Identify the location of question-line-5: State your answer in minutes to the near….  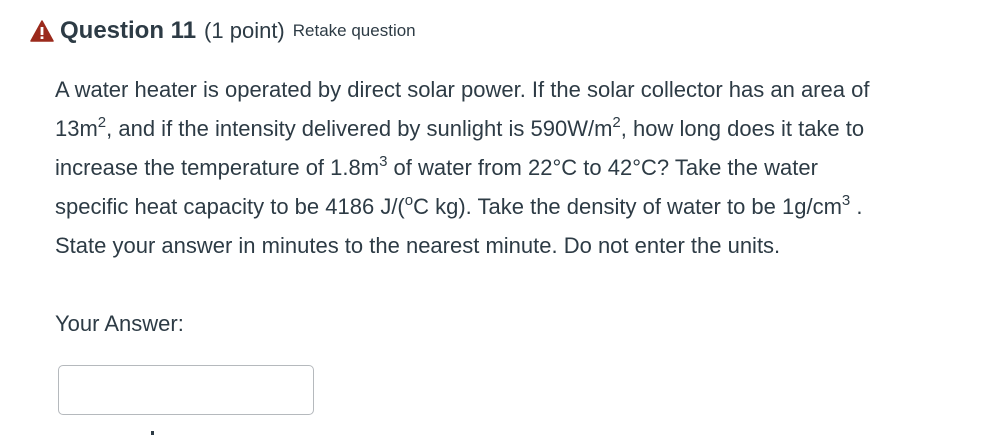
(418, 245).